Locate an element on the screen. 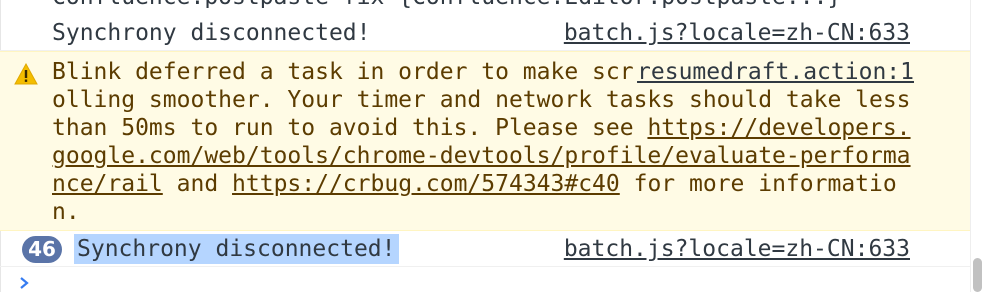  console-message-text: Synchrony disconnected! is located at coordinates (211, 33).